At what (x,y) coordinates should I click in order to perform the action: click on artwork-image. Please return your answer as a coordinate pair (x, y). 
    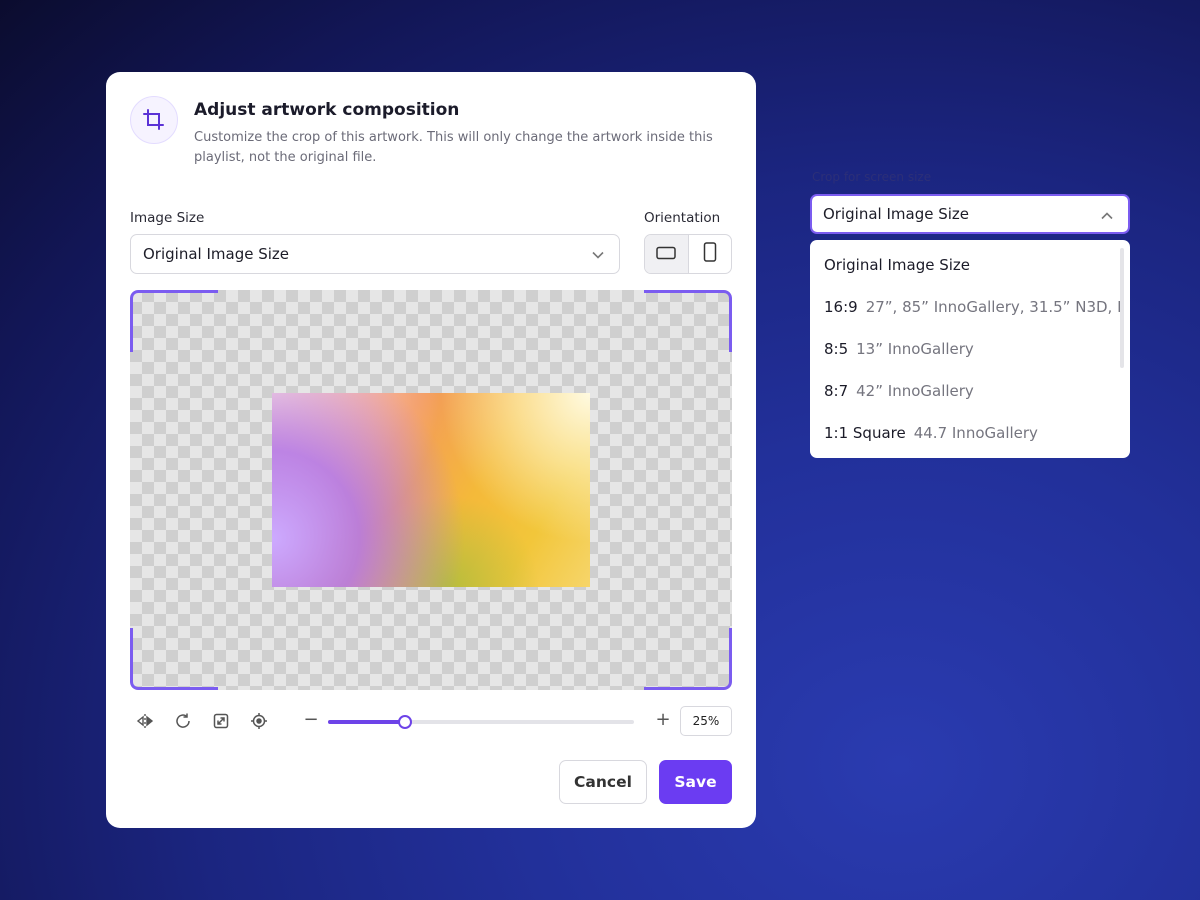
    Looking at the image, I should click on (431, 490).